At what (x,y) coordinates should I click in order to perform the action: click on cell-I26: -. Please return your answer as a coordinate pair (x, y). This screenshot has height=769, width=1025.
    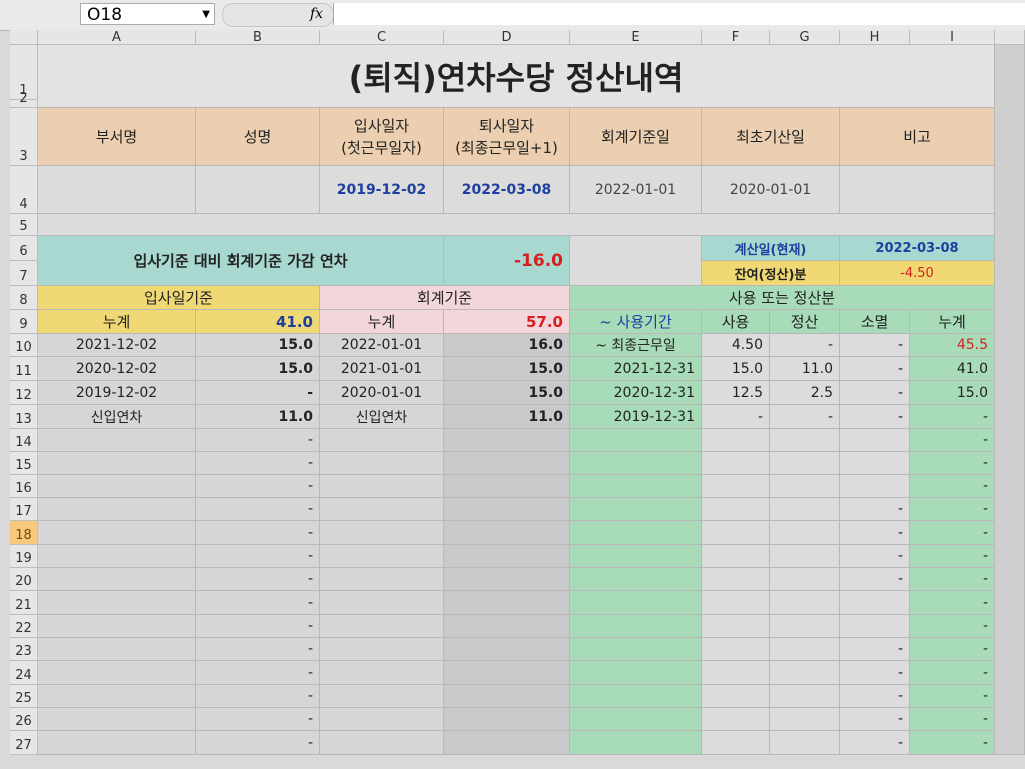
    Looking at the image, I should click on (952, 719).